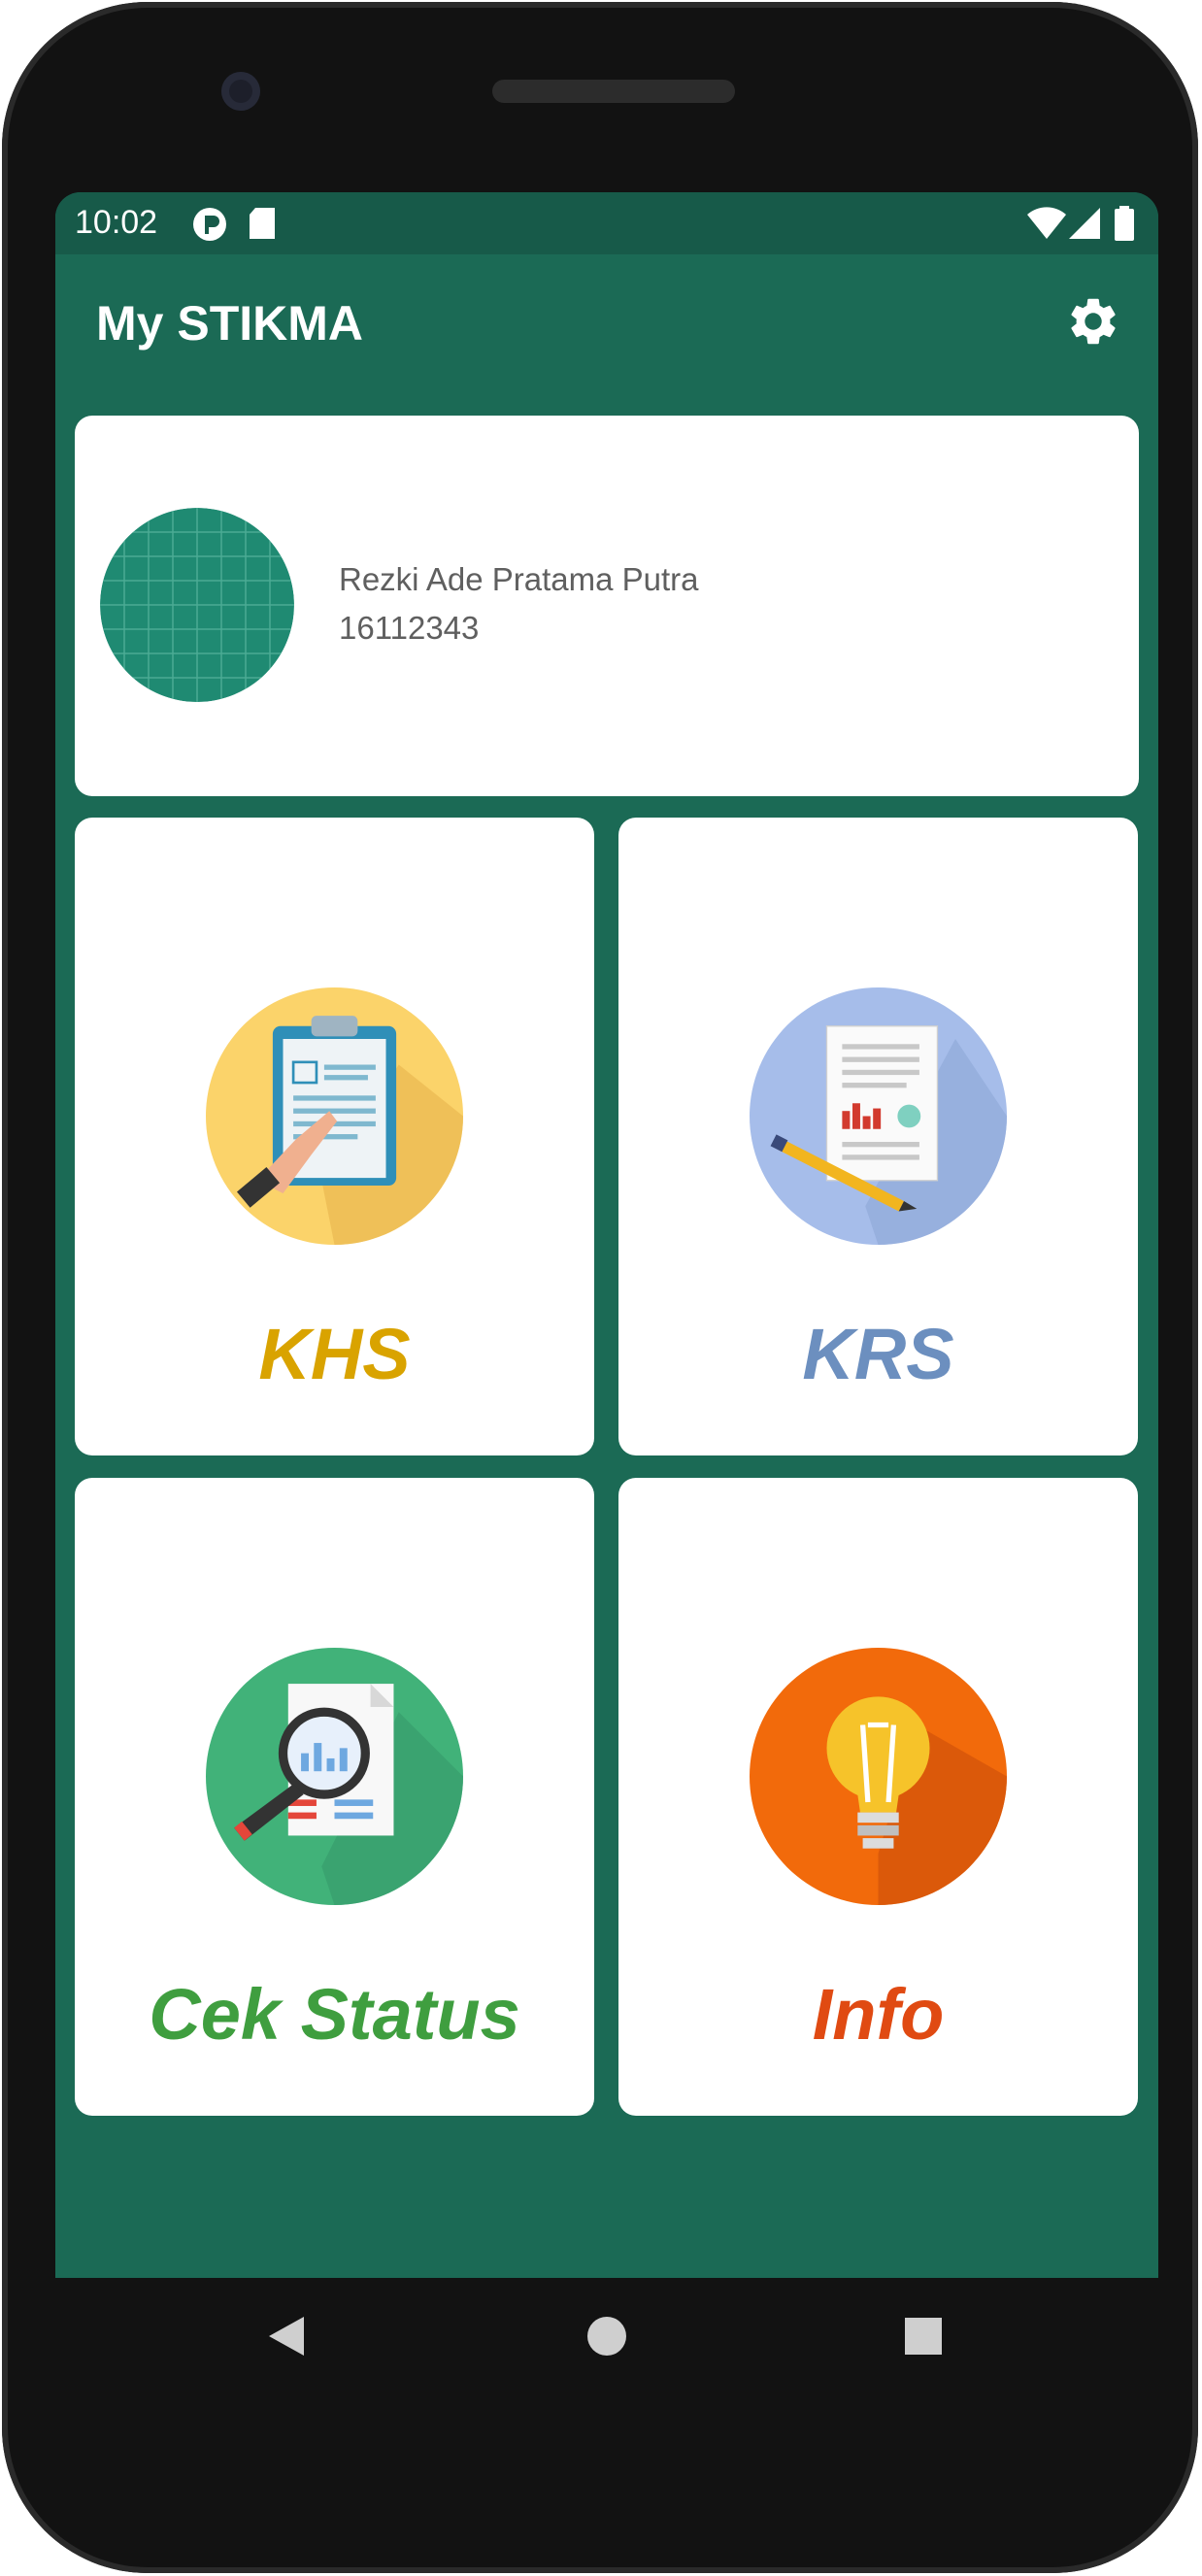 The height and width of the screenshot is (2576, 1202). What do you see at coordinates (116, 223) in the screenshot?
I see `status-time: 10:02` at bounding box center [116, 223].